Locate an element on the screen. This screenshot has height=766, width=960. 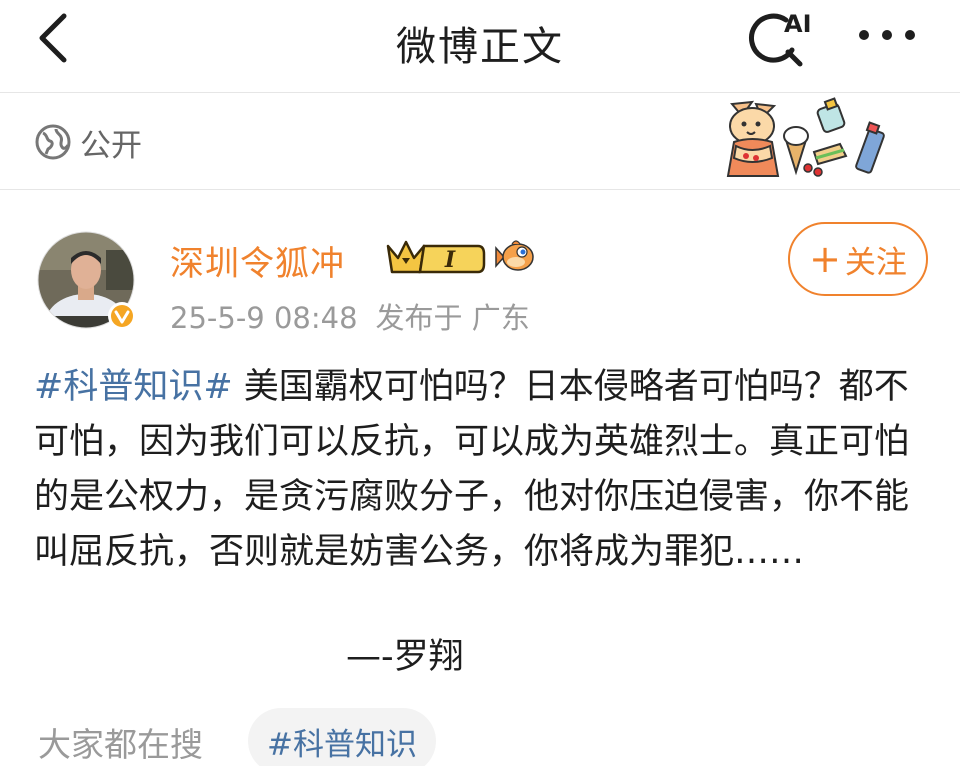
top-bar: 微博正文 AI is located at coordinates (480, 46).